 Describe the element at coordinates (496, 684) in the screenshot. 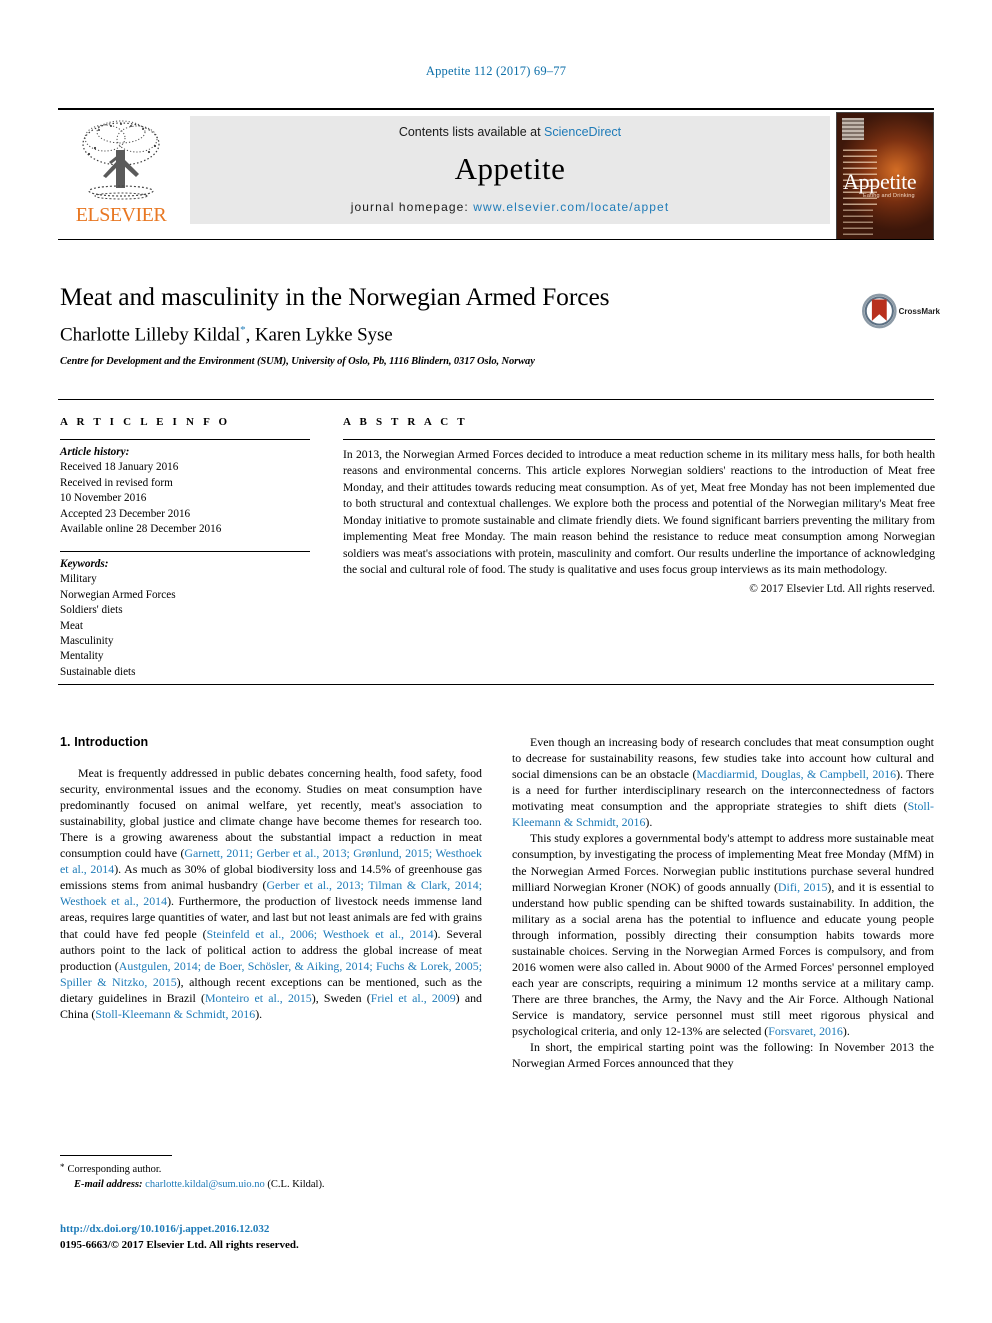

I see `info-bottom-rule` at that location.